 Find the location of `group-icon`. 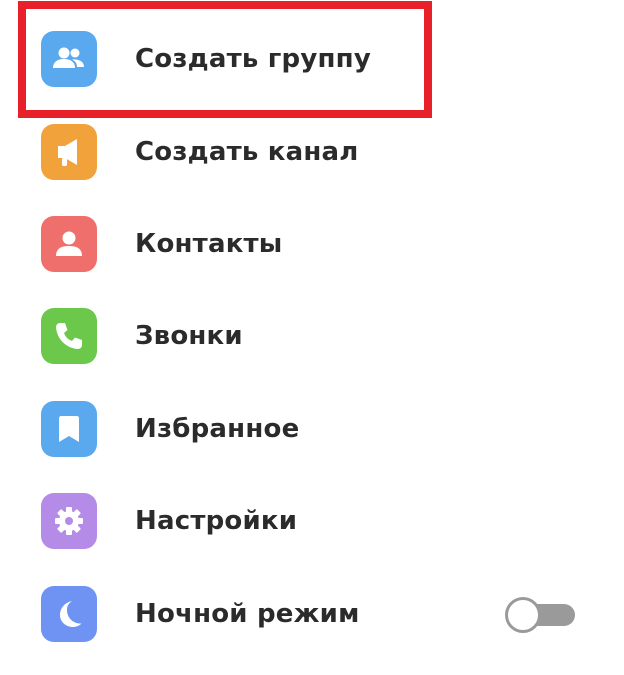

group-icon is located at coordinates (69, 59).